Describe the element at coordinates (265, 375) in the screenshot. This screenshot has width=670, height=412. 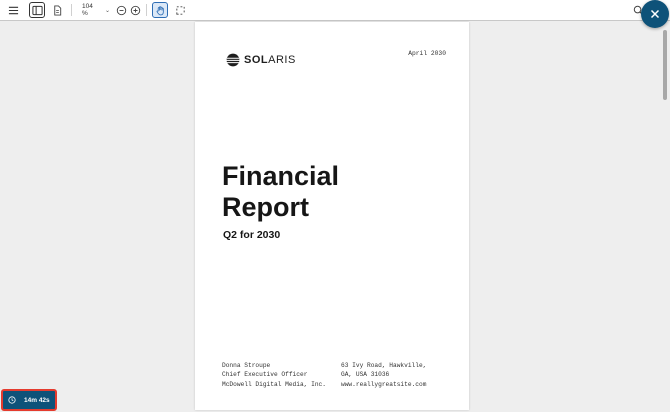
I see `contact-role: Chief Executive Officer` at that location.